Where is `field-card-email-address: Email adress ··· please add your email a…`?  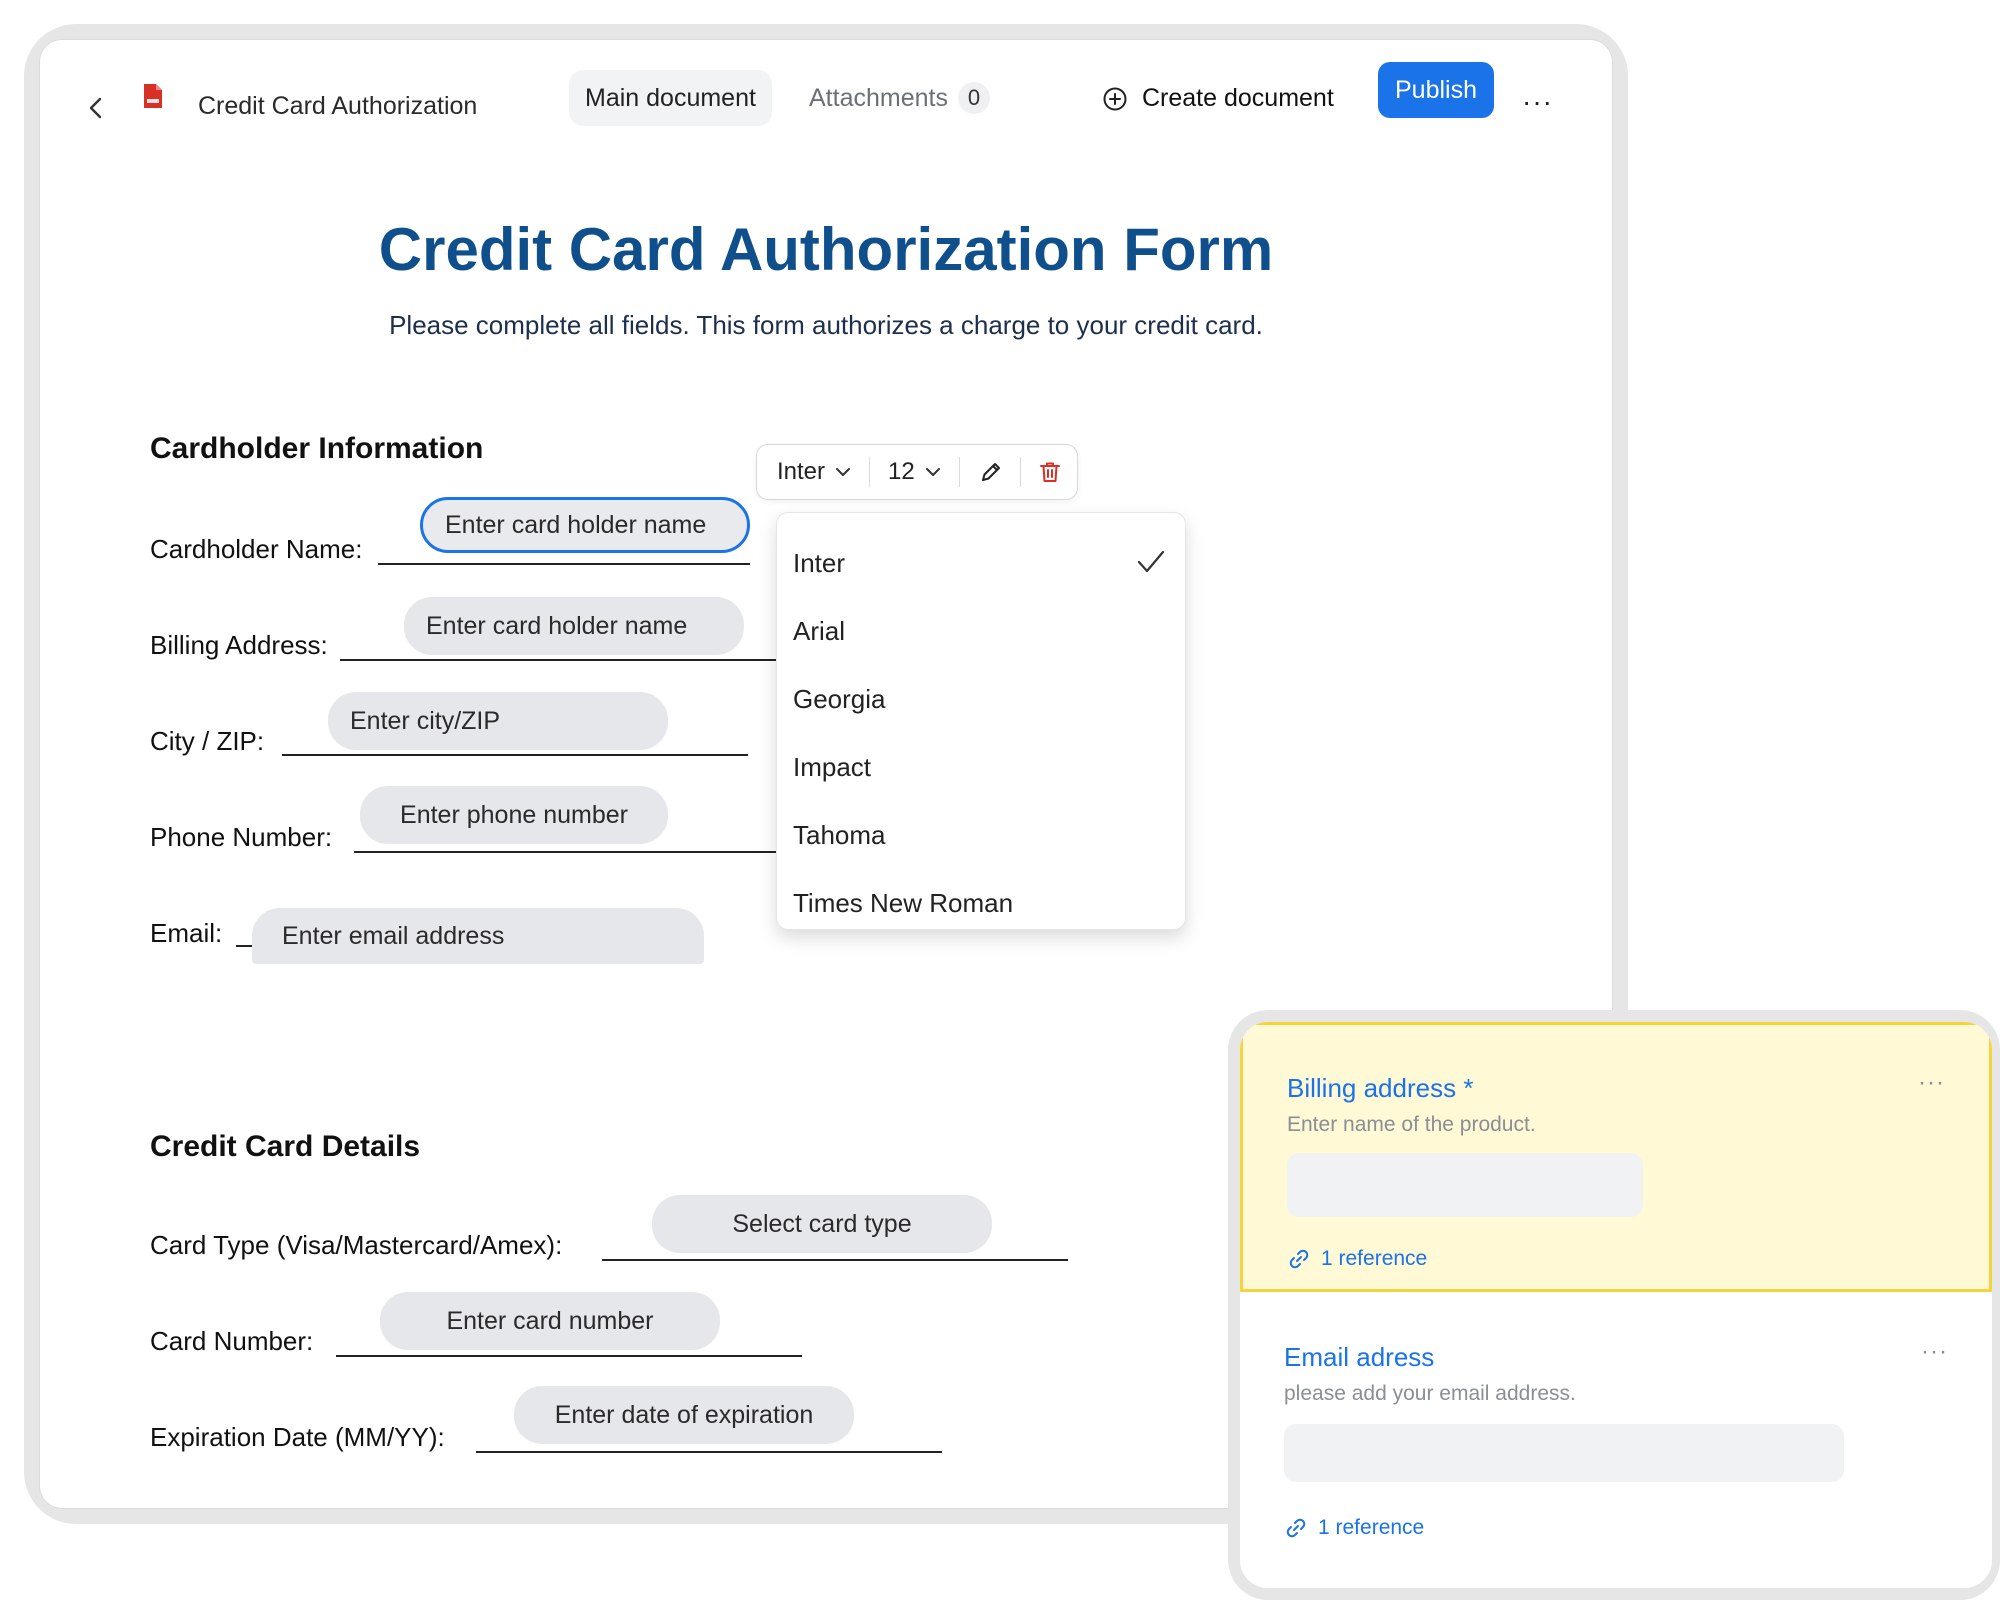
field-card-email-address: Email adress ··· please add your email a… is located at coordinates (1616, 1441).